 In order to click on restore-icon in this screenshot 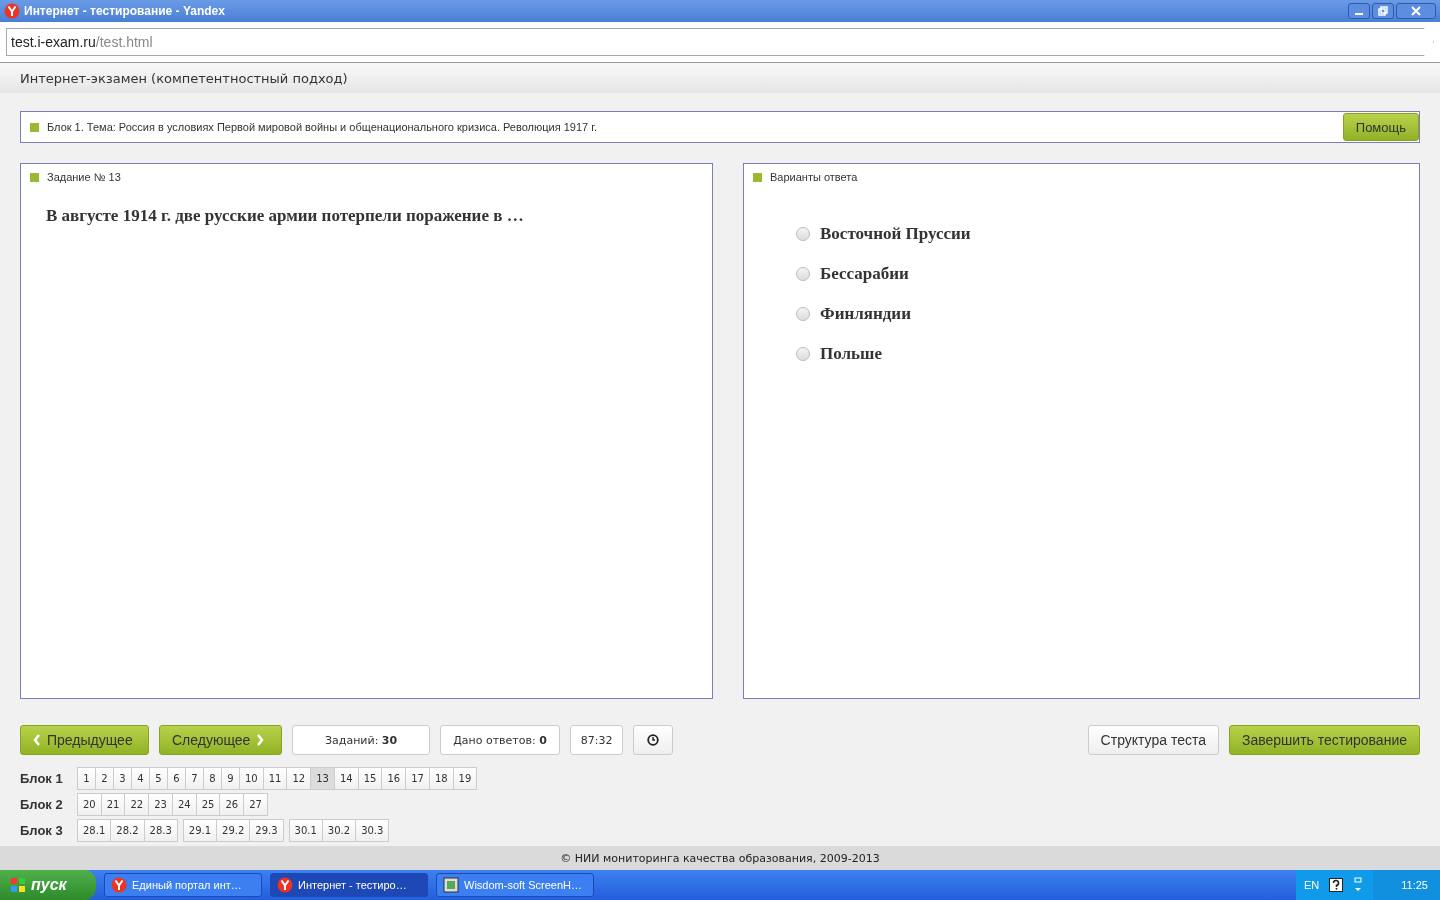, I will do `click(1383, 11)`.